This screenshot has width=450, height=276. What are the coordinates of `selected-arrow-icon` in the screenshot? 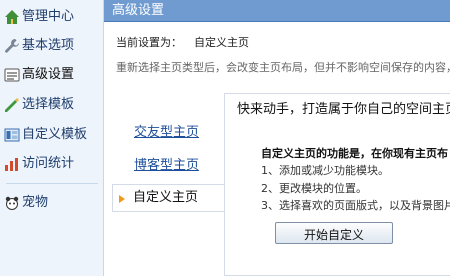 It's located at (122, 199).